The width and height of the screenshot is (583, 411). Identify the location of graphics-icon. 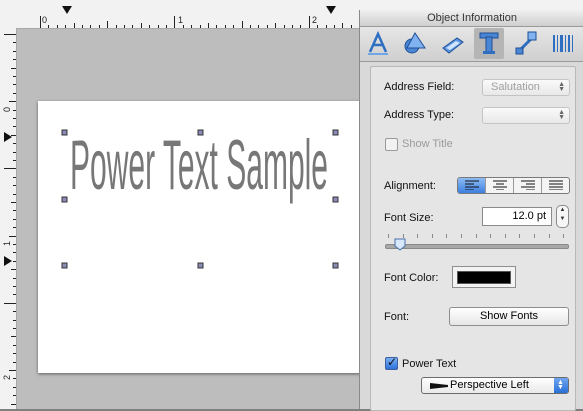
(415, 43).